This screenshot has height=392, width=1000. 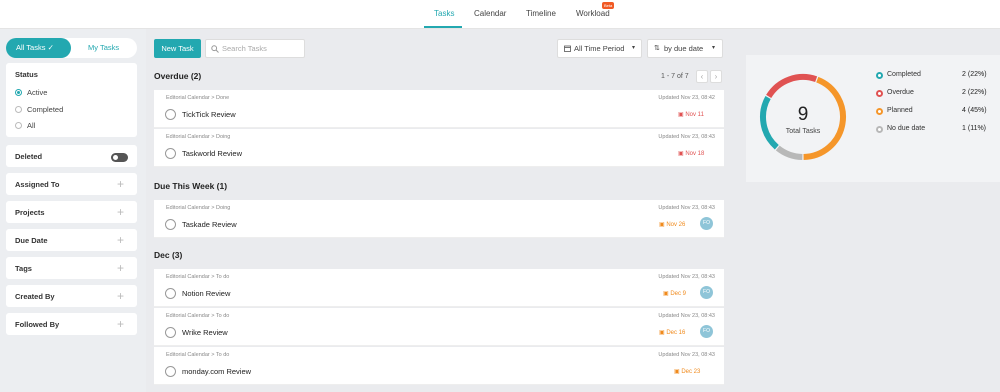 I want to click on task-name: Notion Review, so click(x=206, y=293).